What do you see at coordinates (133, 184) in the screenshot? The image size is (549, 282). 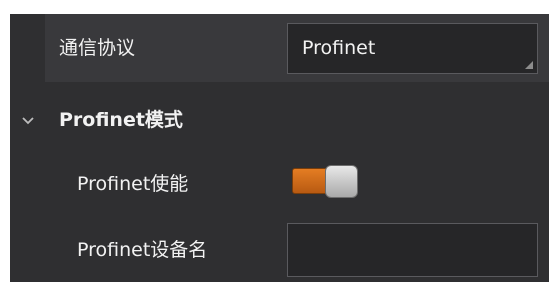 I see `profinet-enable-label: Profinet使能` at bounding box center [133, 184].